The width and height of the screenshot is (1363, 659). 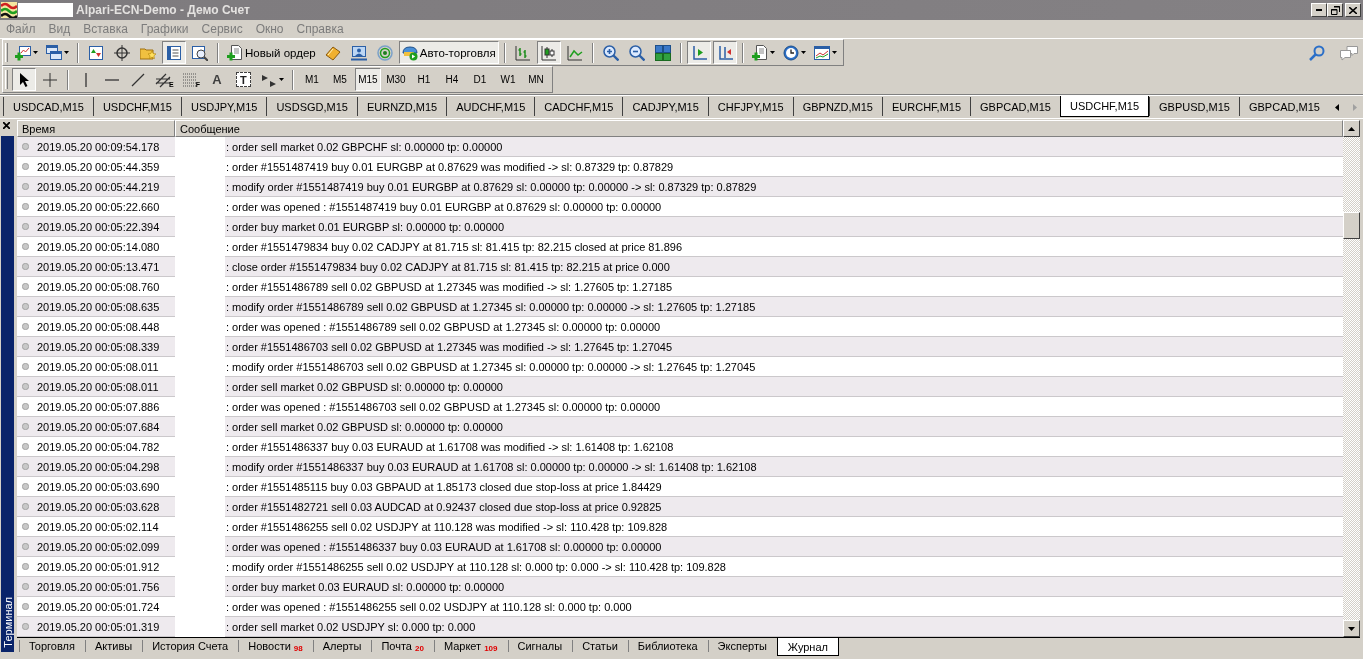 I want to click on crosshair-icon, so click(x=122, y=52).